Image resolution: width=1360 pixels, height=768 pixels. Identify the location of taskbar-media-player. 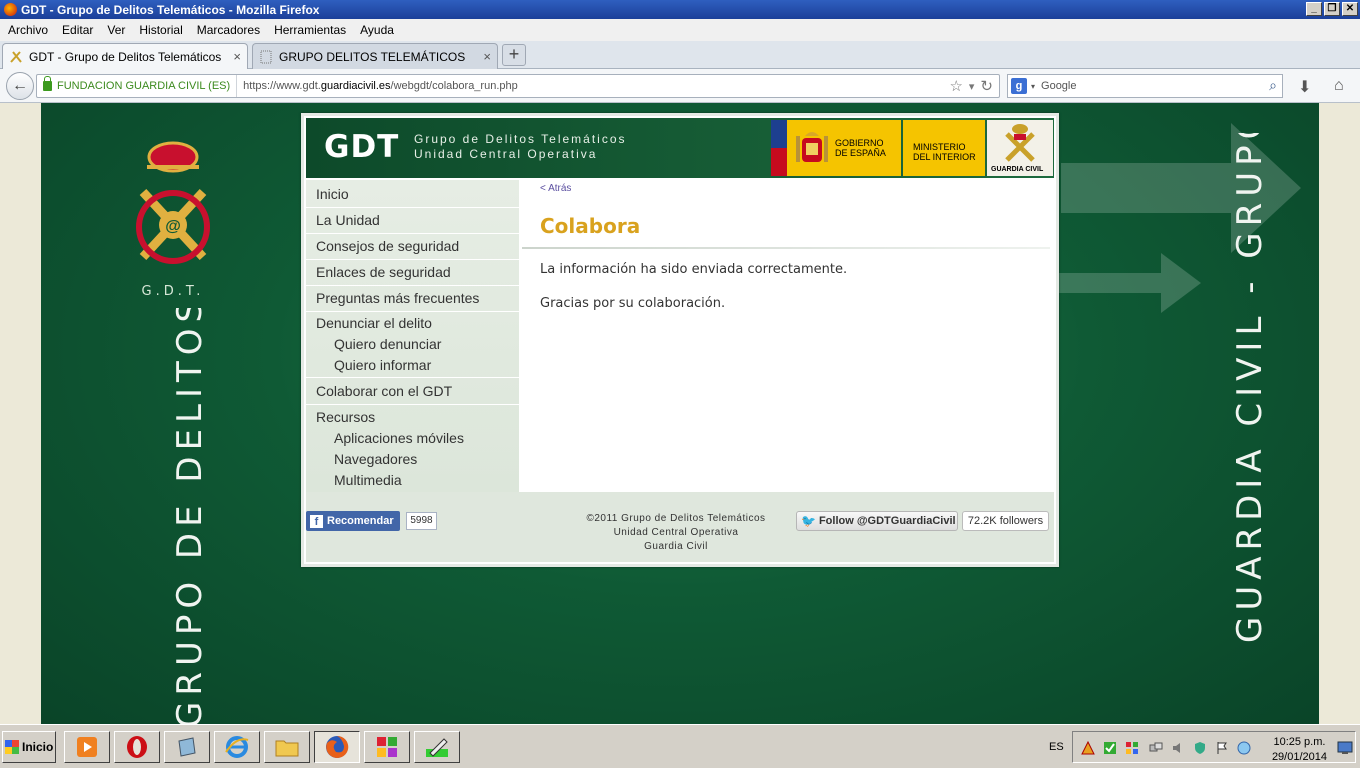
(87, 747).